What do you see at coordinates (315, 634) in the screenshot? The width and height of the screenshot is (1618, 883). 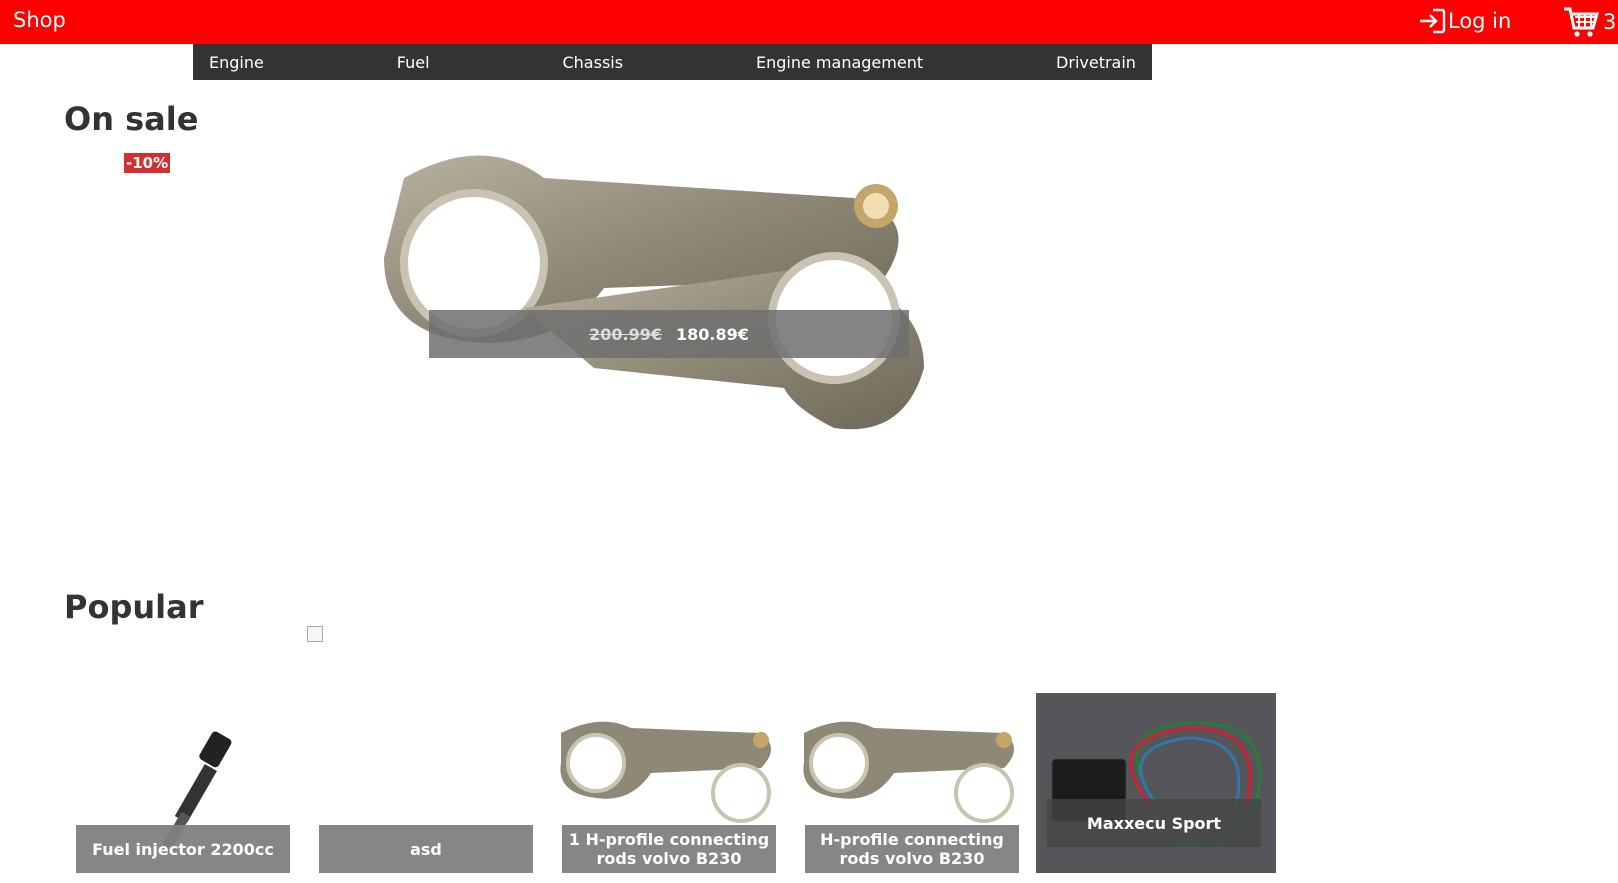 I see `broken-image-icon` at bounding box center [315, 634].